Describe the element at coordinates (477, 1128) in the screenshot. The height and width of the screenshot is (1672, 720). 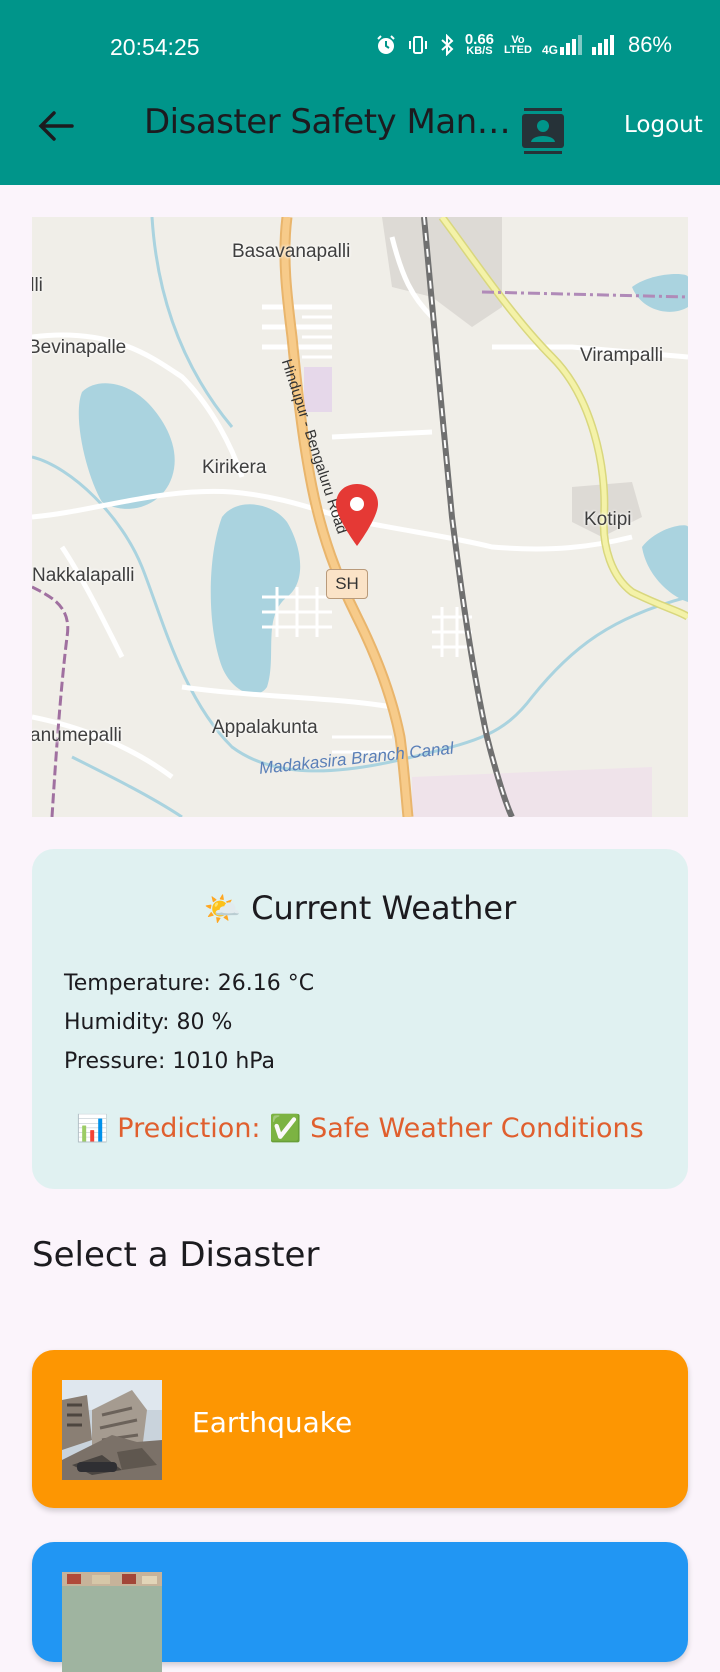
I see `prediction-value: Safe Weather Conditions` at that location.